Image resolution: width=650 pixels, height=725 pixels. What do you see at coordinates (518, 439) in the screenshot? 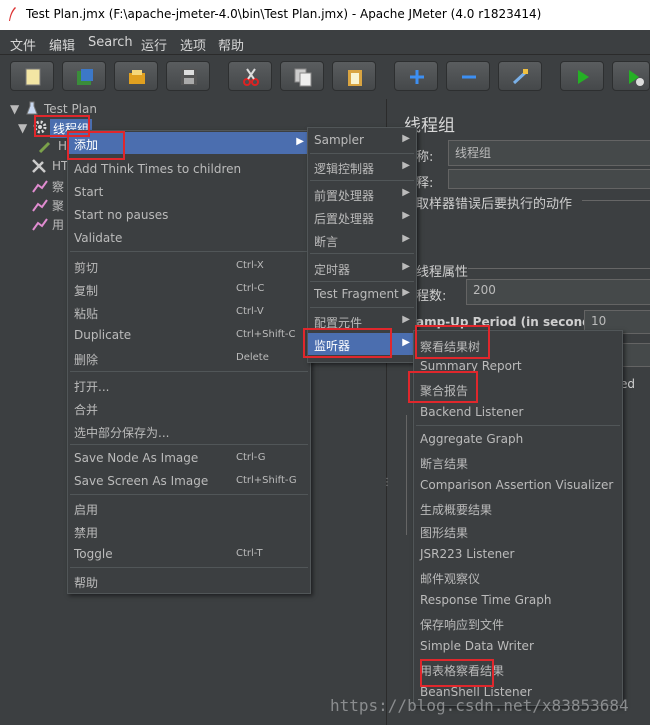
I see `listener-aggregate-graph: Aggregate Graph` at bounding box center [518, 439].